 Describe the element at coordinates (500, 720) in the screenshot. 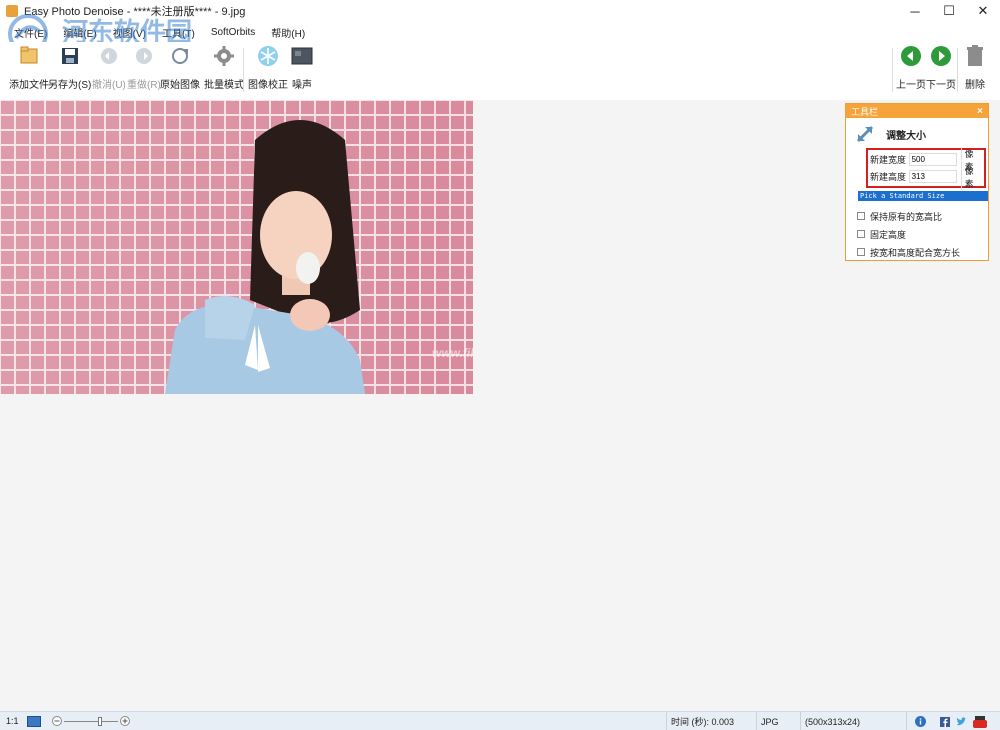

I see `status-bar: 1:1 时间 (秒): 0.003 JPG (500x313x24)` at that location.